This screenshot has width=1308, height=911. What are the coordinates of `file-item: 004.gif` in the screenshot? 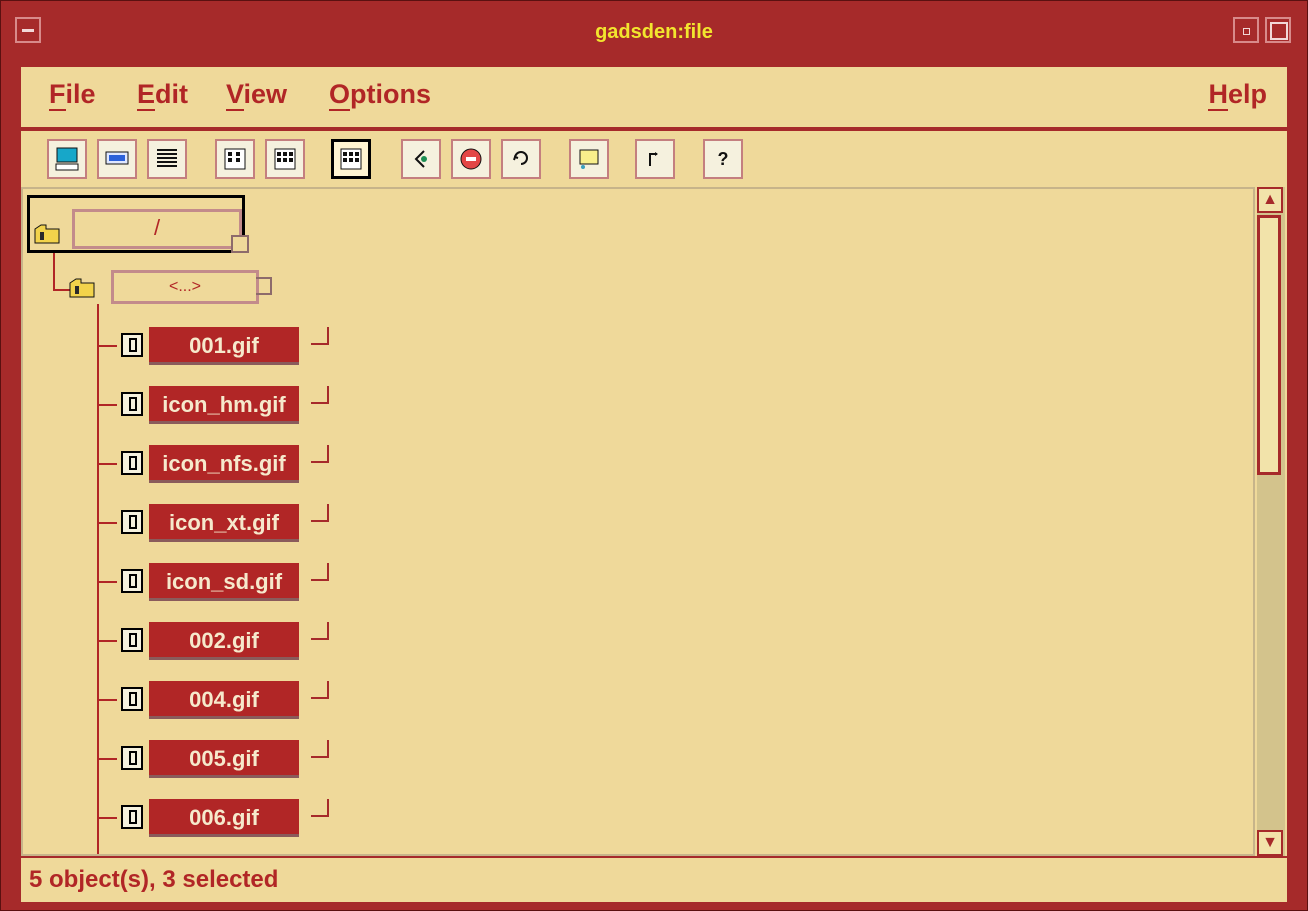 It's located at (219, 700).